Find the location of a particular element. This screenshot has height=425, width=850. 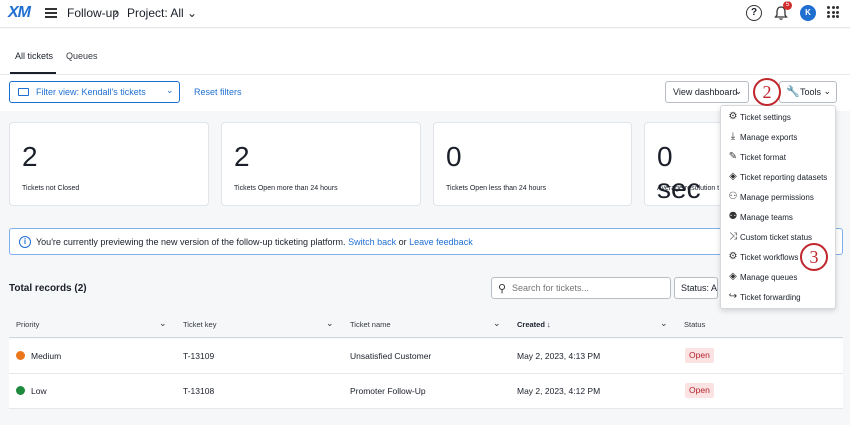

column-created-label: Created is located at coordinates (531, 324).